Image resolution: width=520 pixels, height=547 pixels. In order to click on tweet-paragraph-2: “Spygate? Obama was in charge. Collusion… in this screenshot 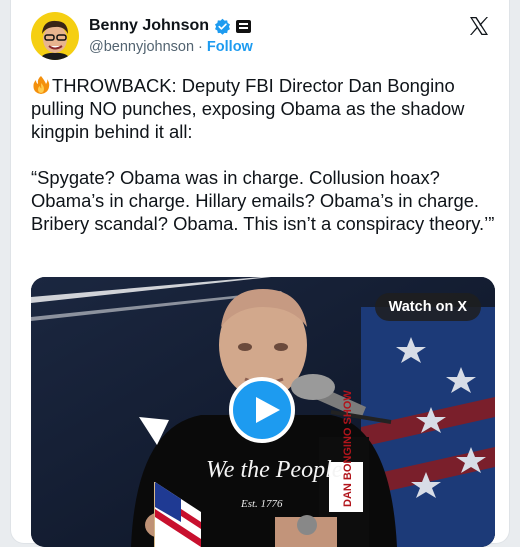, I will do `click(263, 200)`.